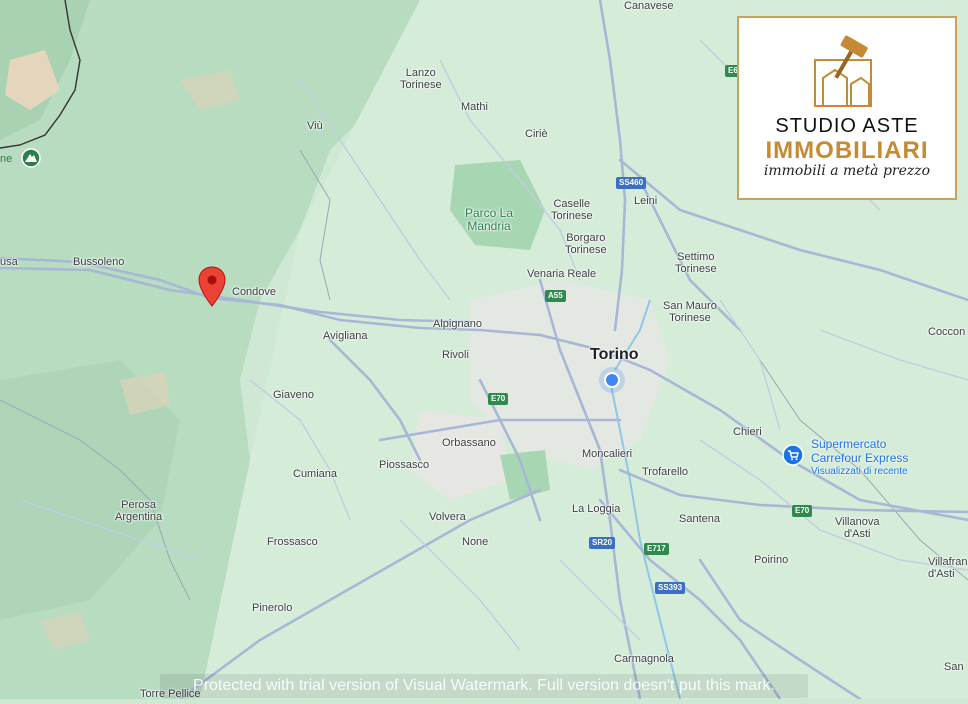 Image resolution: width=968 pixels, height=704 pixels. I want to click on town-label: Volvera, so click(447, 517).